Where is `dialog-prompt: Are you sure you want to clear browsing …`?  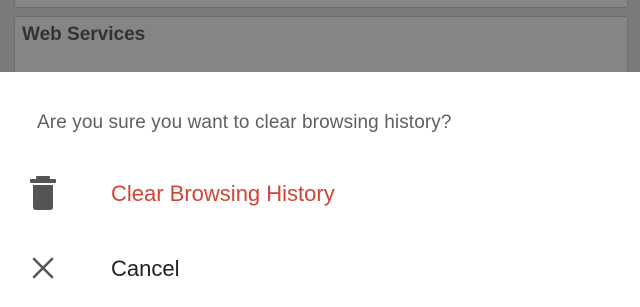 dialog-prompt: Are you sure you want to clear browsing … is located at coordinates (244, 122).